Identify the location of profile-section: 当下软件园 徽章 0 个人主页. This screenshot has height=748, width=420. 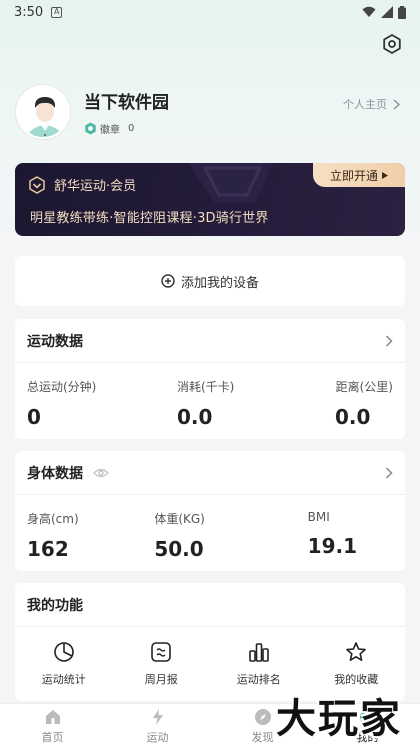
(210, 112).